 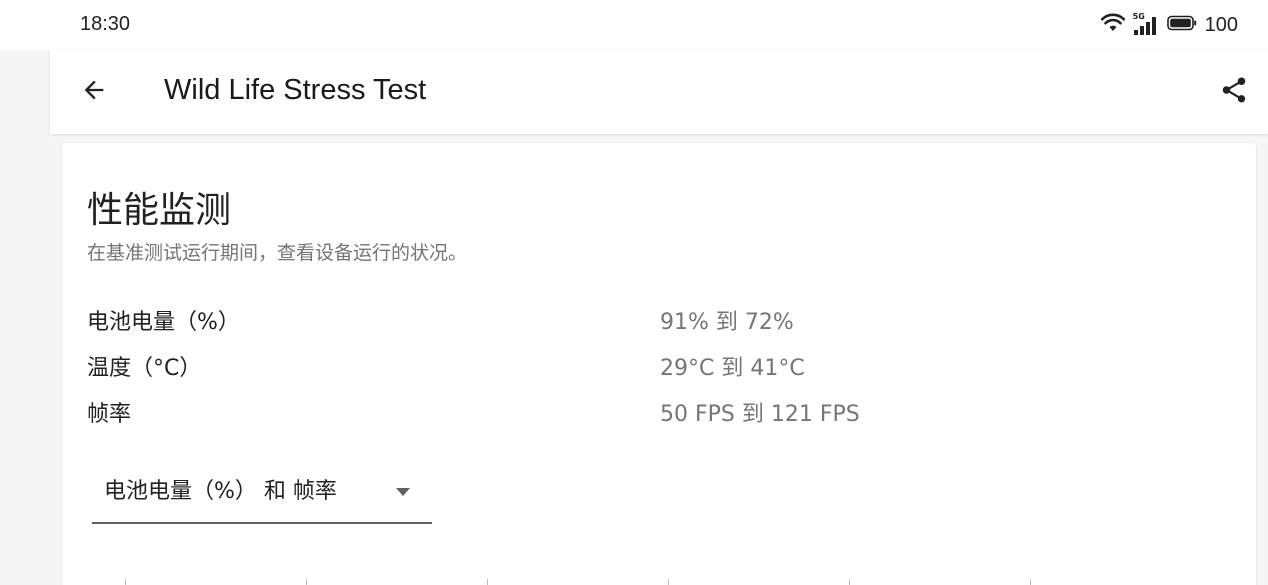 I want to click on status-icons: 5G 100, so click(x=1169, y=25).